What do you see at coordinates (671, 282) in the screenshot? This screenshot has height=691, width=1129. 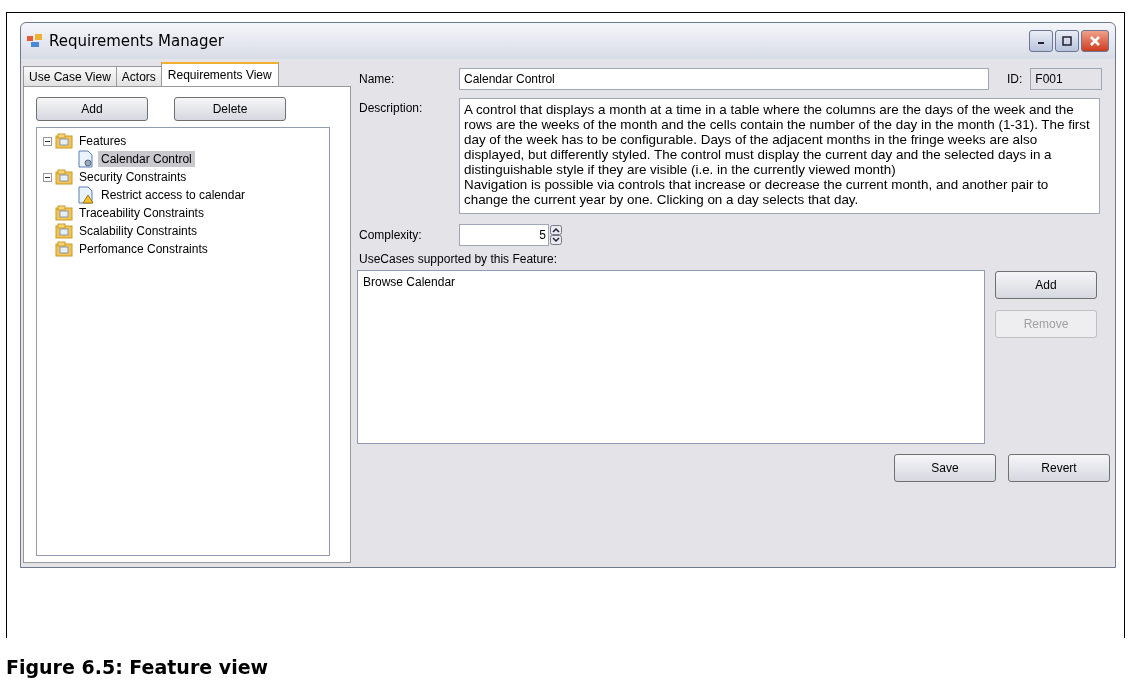 I see `list-item: Browse Calendar` at bounding box center [671, 282].